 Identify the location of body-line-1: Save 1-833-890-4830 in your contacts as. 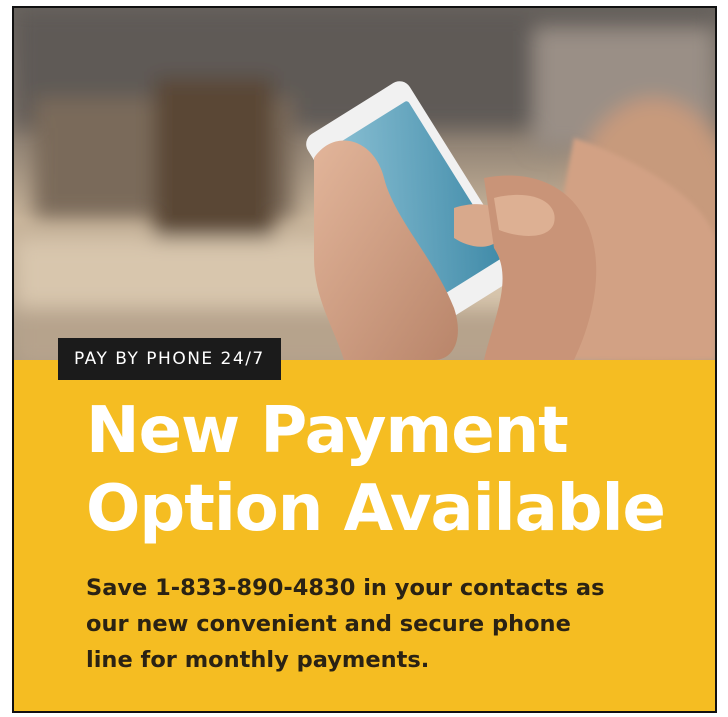
(345, 588).